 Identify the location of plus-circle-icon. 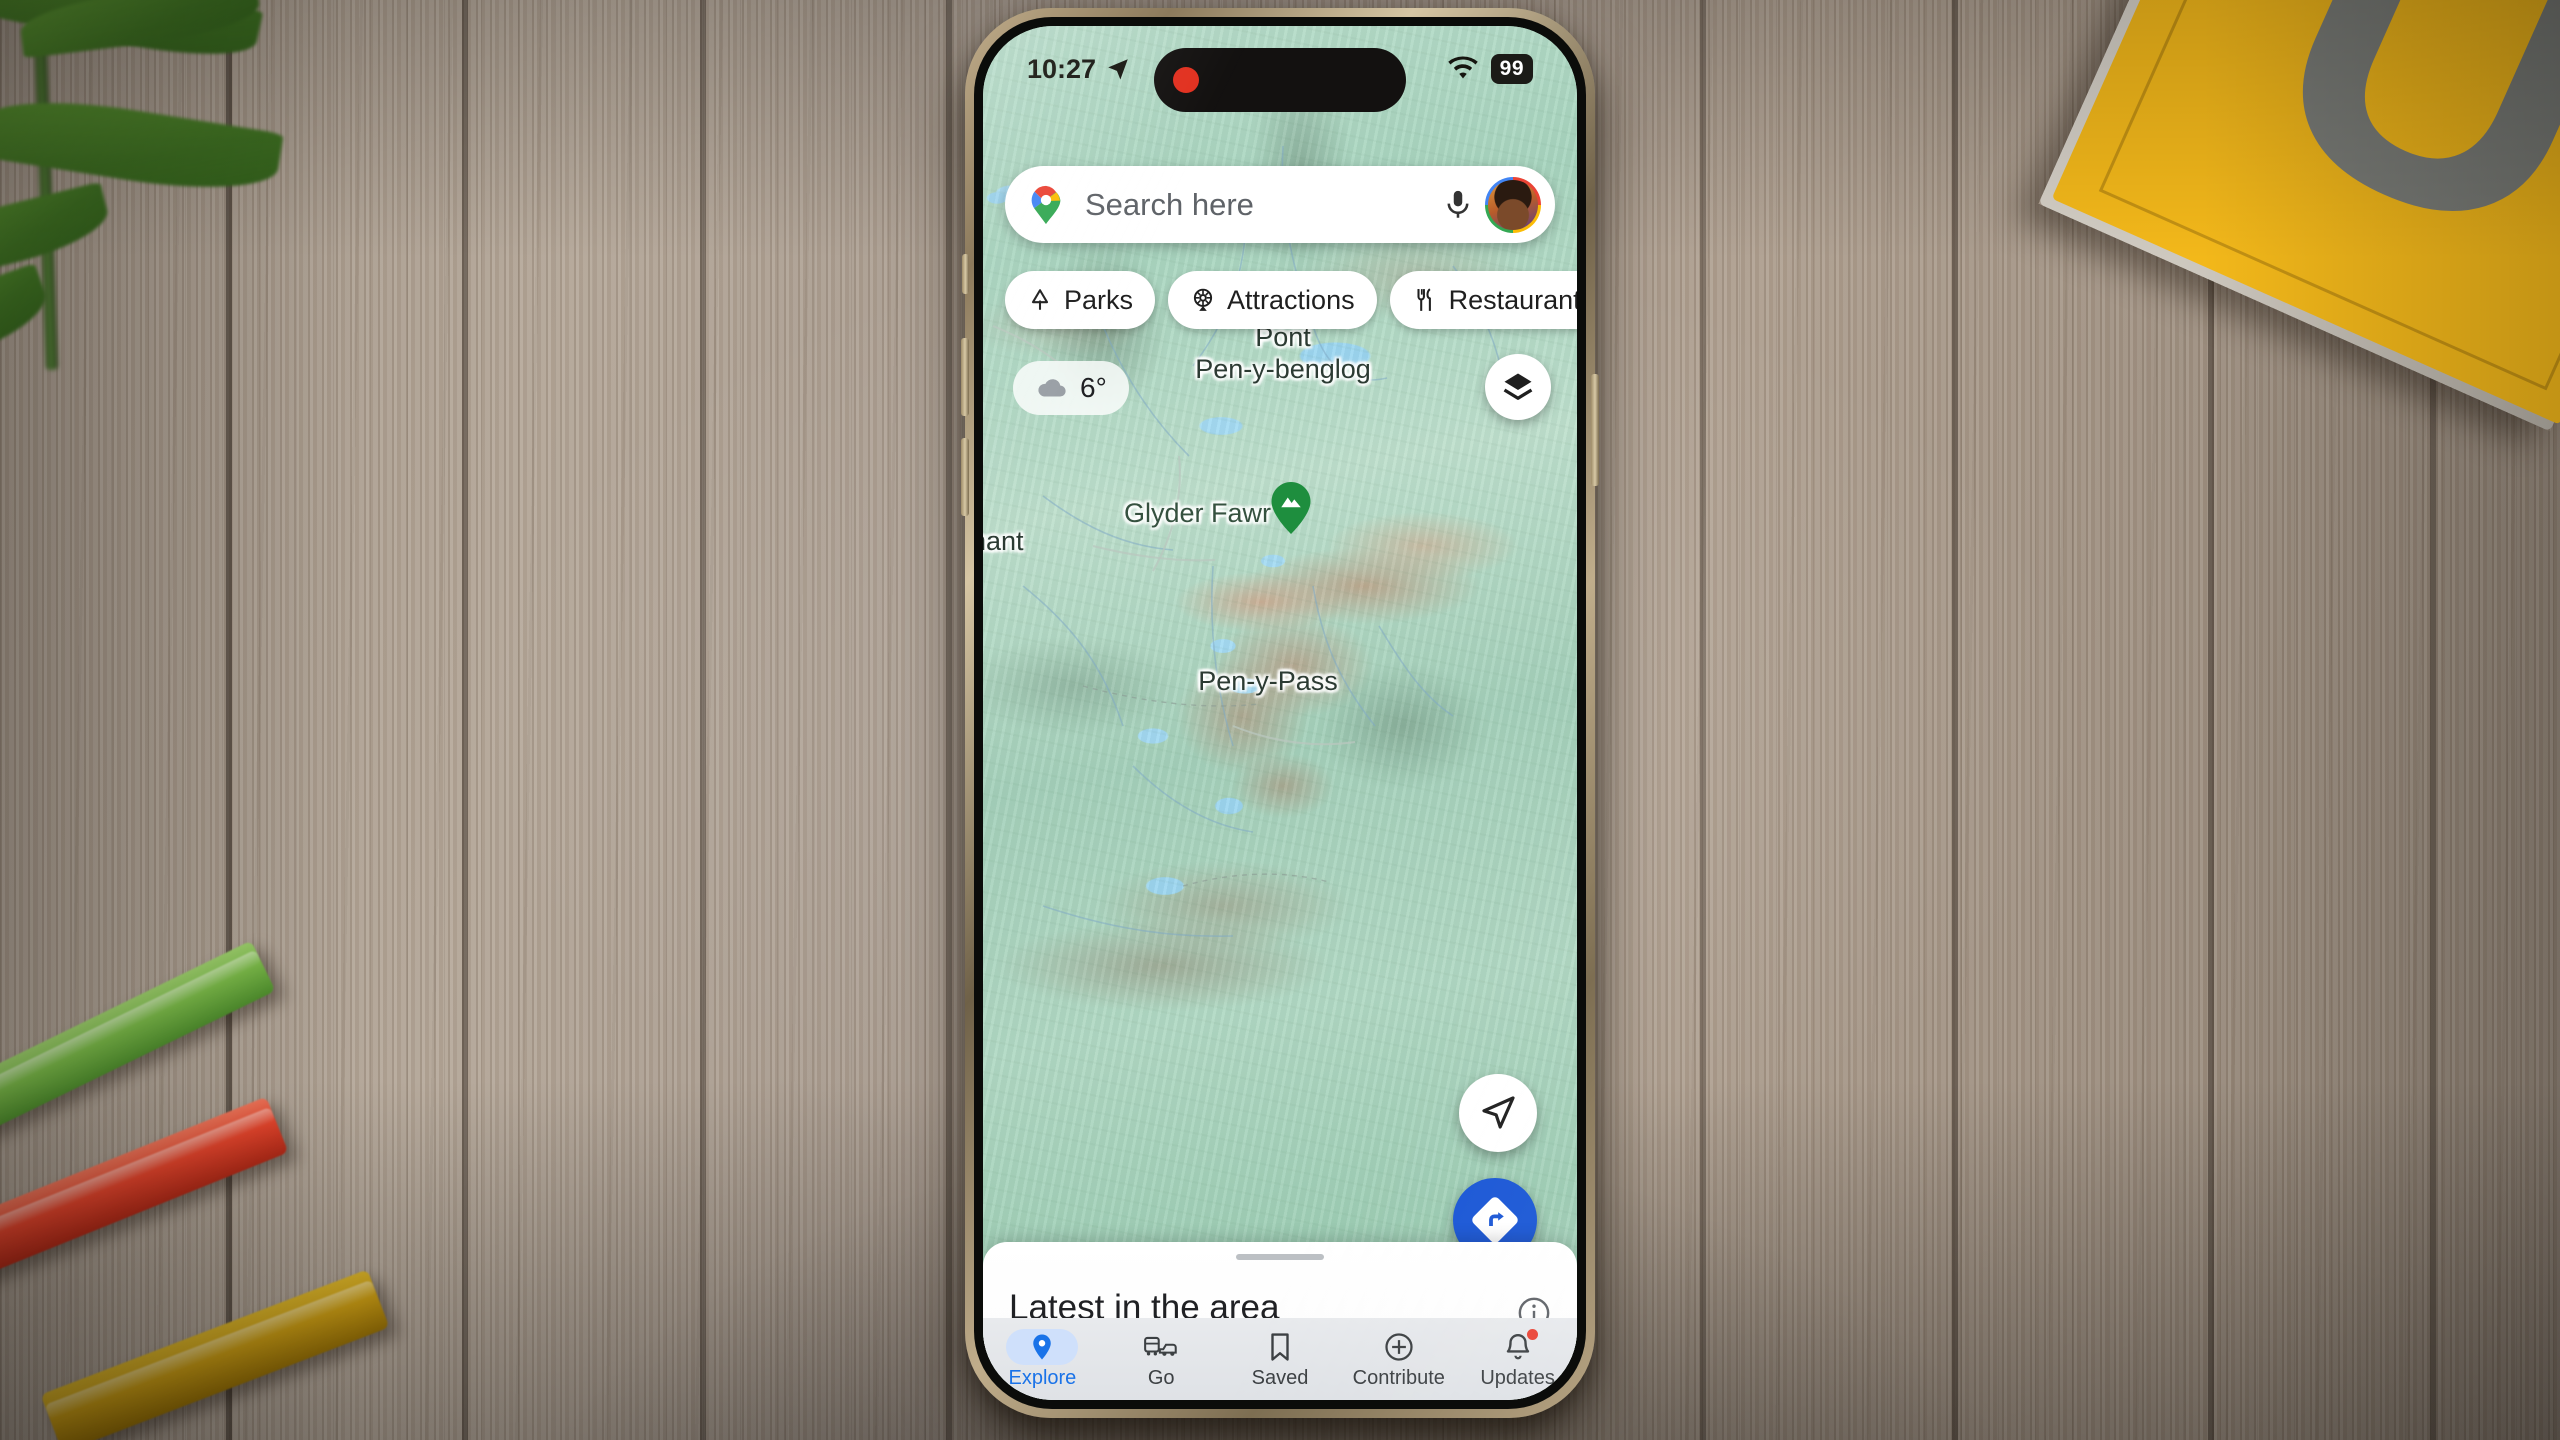
(1399, 1346).